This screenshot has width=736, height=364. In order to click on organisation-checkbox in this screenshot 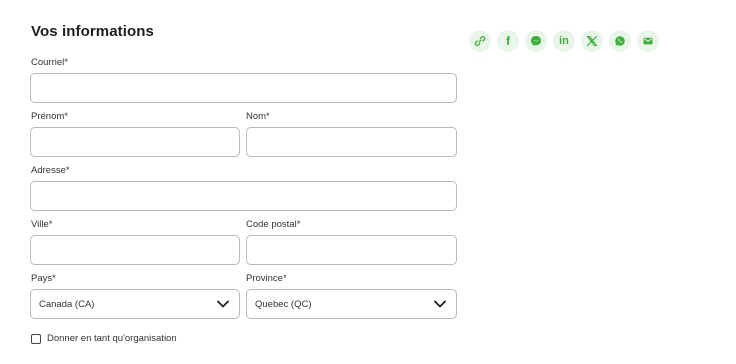, I will do `click(36, 338)`.